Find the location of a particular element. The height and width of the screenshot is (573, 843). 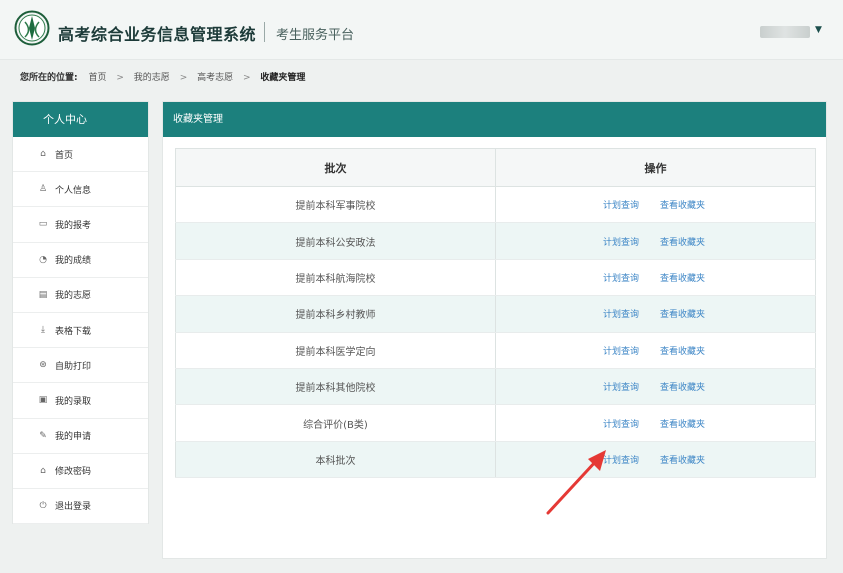

table-row: 提前本科医学定向 计划查询 查看收藏夹 is located at coordinates (495, 350).